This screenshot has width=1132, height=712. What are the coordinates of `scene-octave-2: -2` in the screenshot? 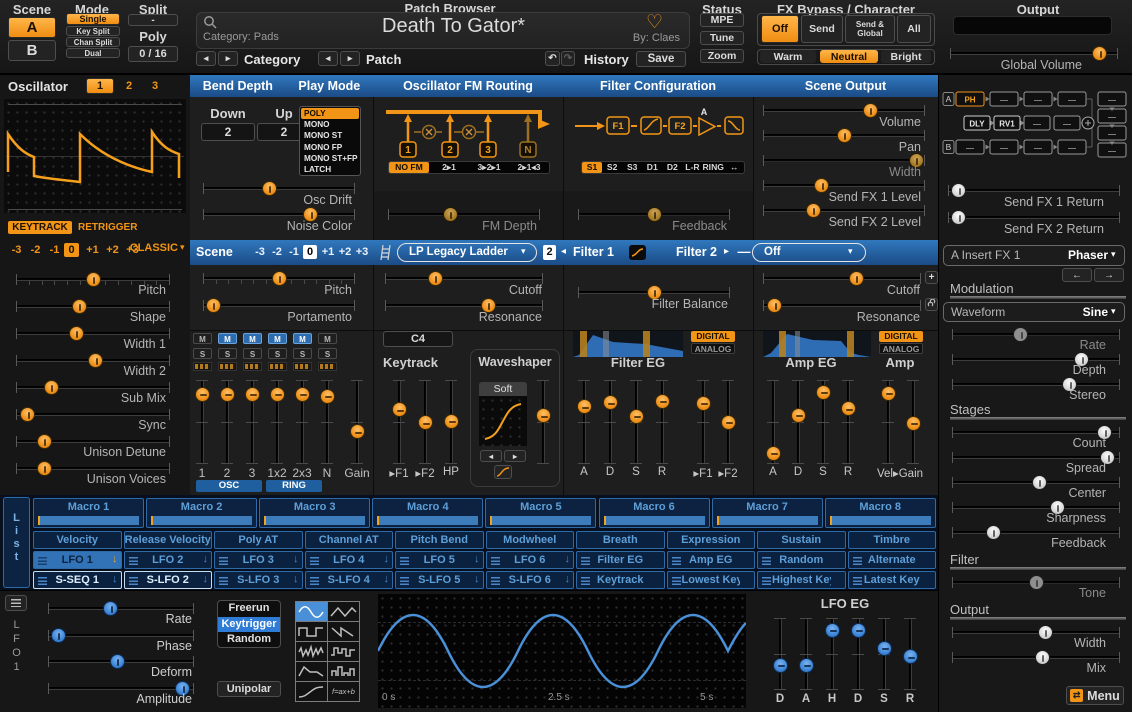 It's located at (277, 252).